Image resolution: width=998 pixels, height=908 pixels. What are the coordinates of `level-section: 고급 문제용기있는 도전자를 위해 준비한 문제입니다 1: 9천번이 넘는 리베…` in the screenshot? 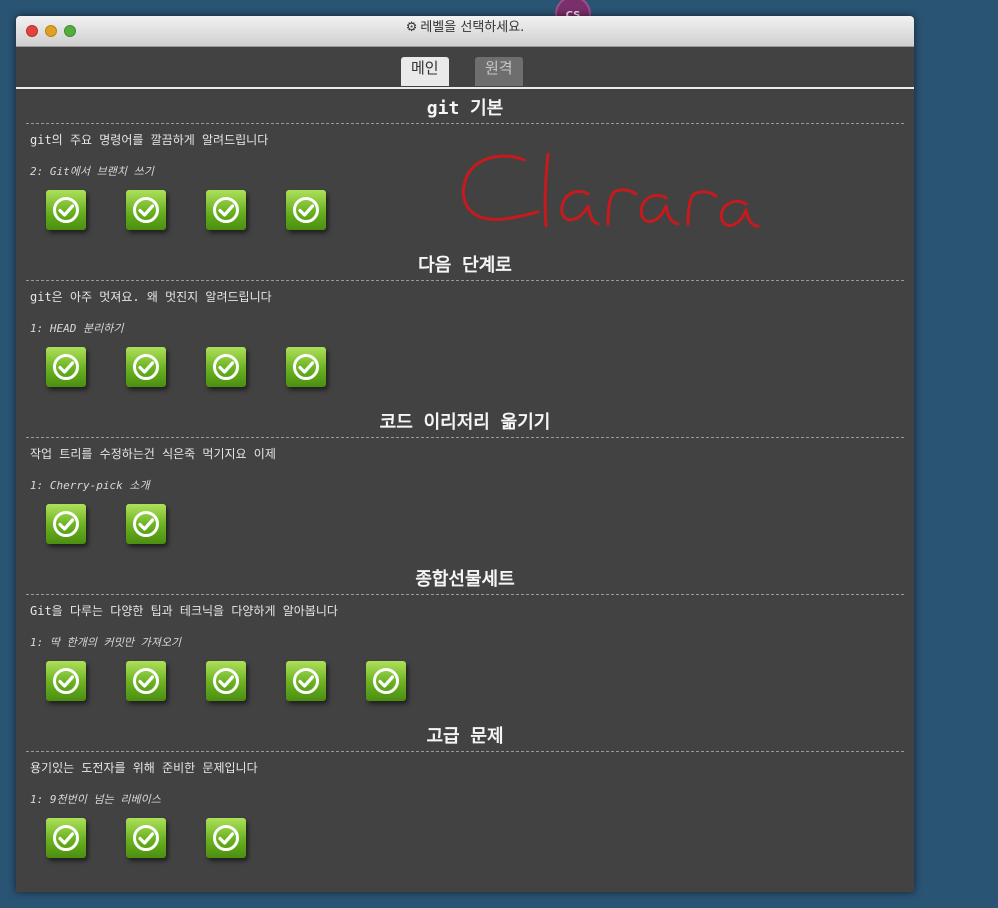 It's located at (465, 794).